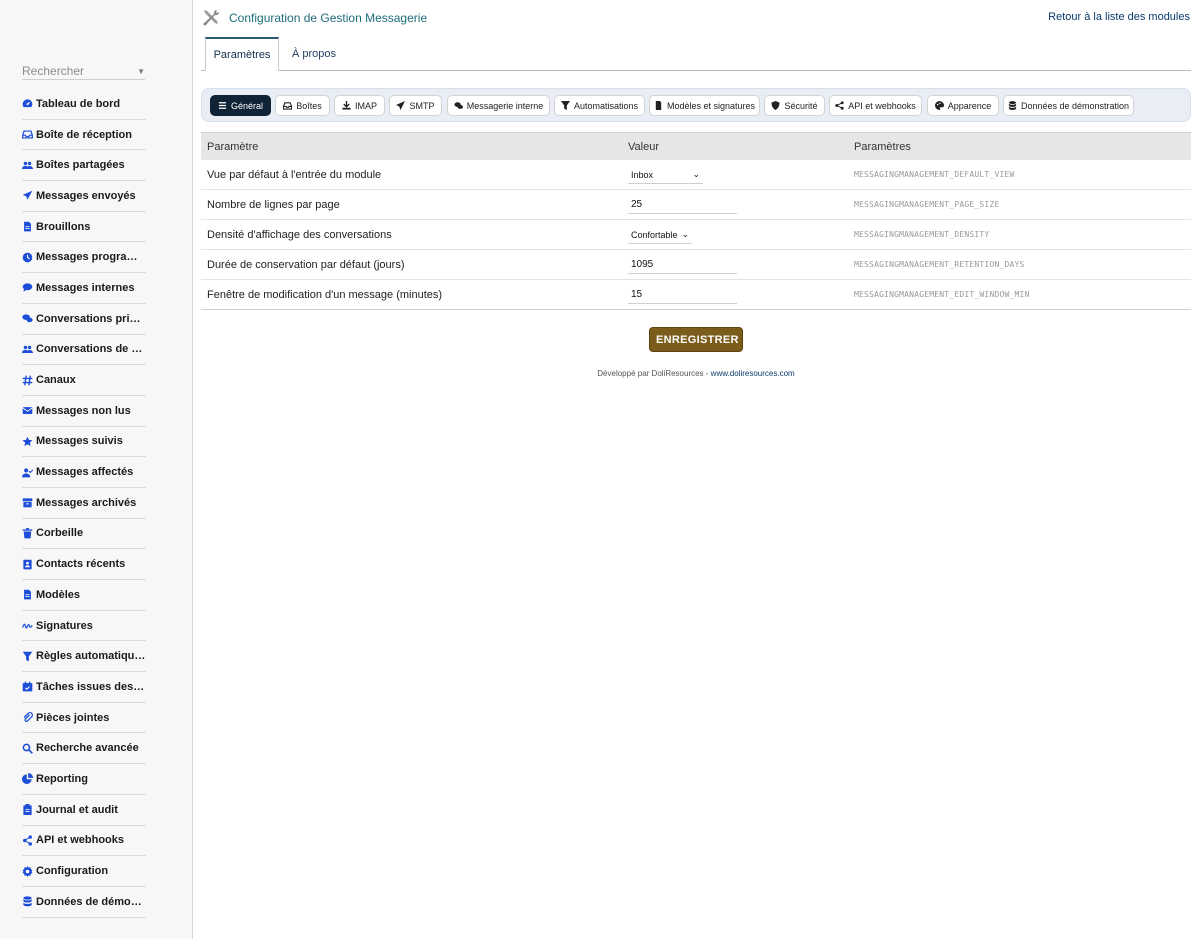 The height and width of the screenshot is (939, 1200). Describe the element at coordinates (665, 175) in the screenshot. I see `default-view-select: Inbox ⌄` at that location.